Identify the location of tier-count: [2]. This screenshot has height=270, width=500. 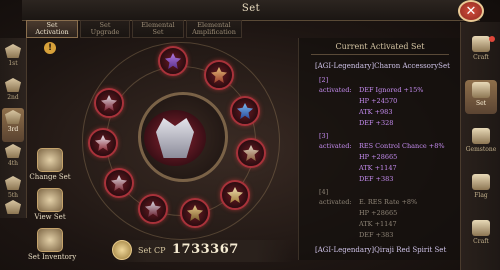
(324, 80).